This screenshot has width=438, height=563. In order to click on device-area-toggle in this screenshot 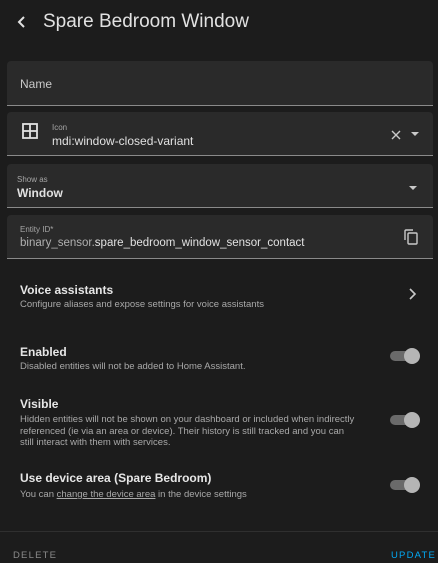, I will do `click(405, 485)`.